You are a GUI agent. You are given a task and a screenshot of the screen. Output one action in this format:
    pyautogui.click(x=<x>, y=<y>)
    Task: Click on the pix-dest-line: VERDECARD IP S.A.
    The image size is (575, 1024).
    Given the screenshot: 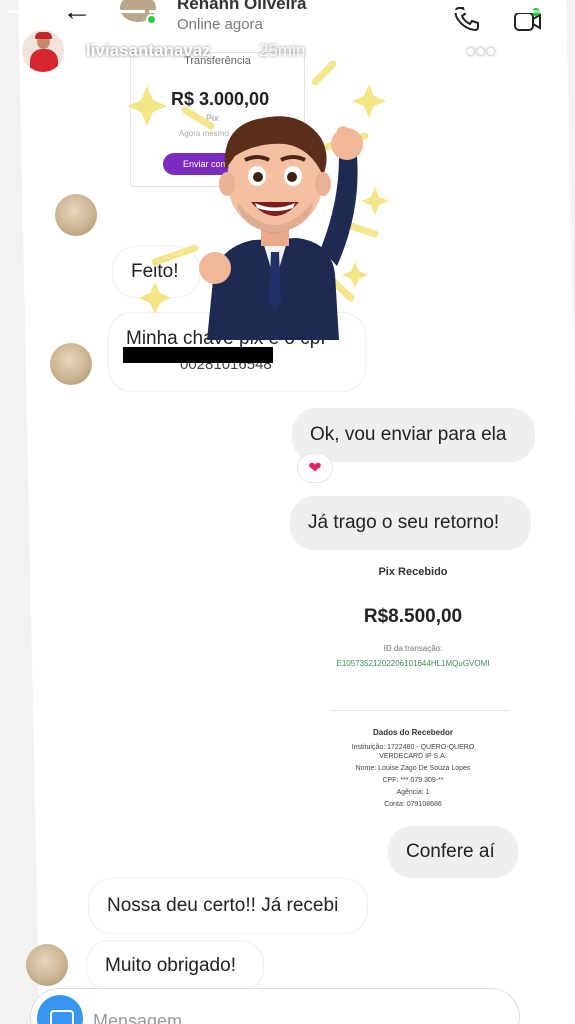 What is the action you would take?
    pyautogui.click(x=413, y=756)
    